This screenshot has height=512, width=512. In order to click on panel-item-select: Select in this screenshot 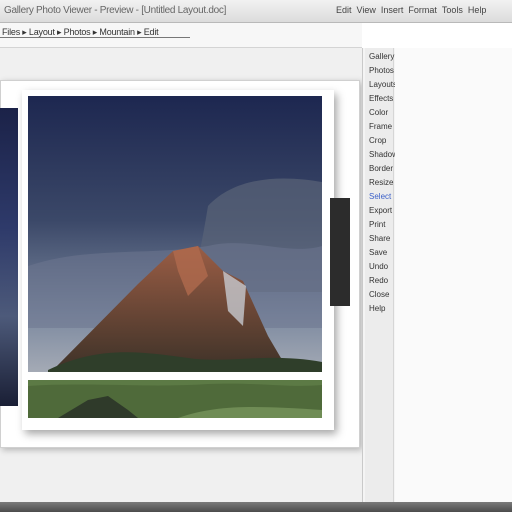, I will do `click(380, 196)`.